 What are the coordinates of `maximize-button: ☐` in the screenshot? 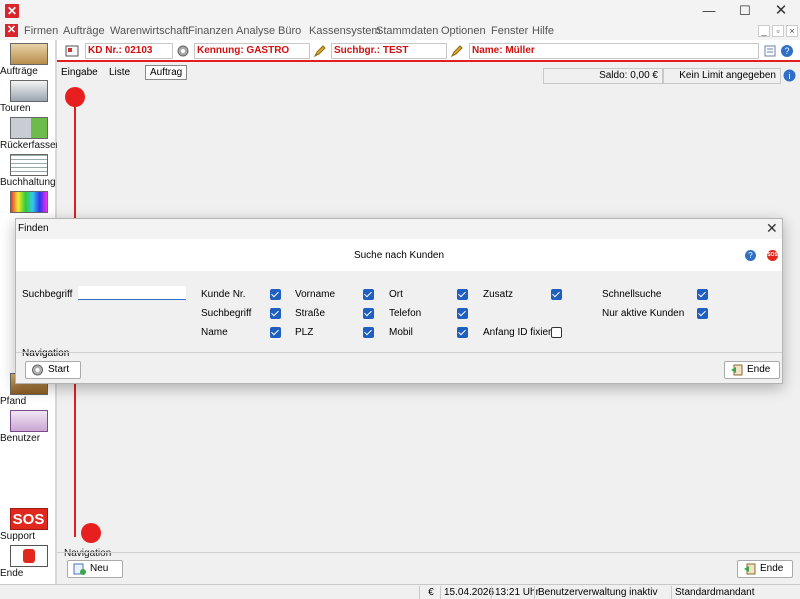 It's located at (745, 11).